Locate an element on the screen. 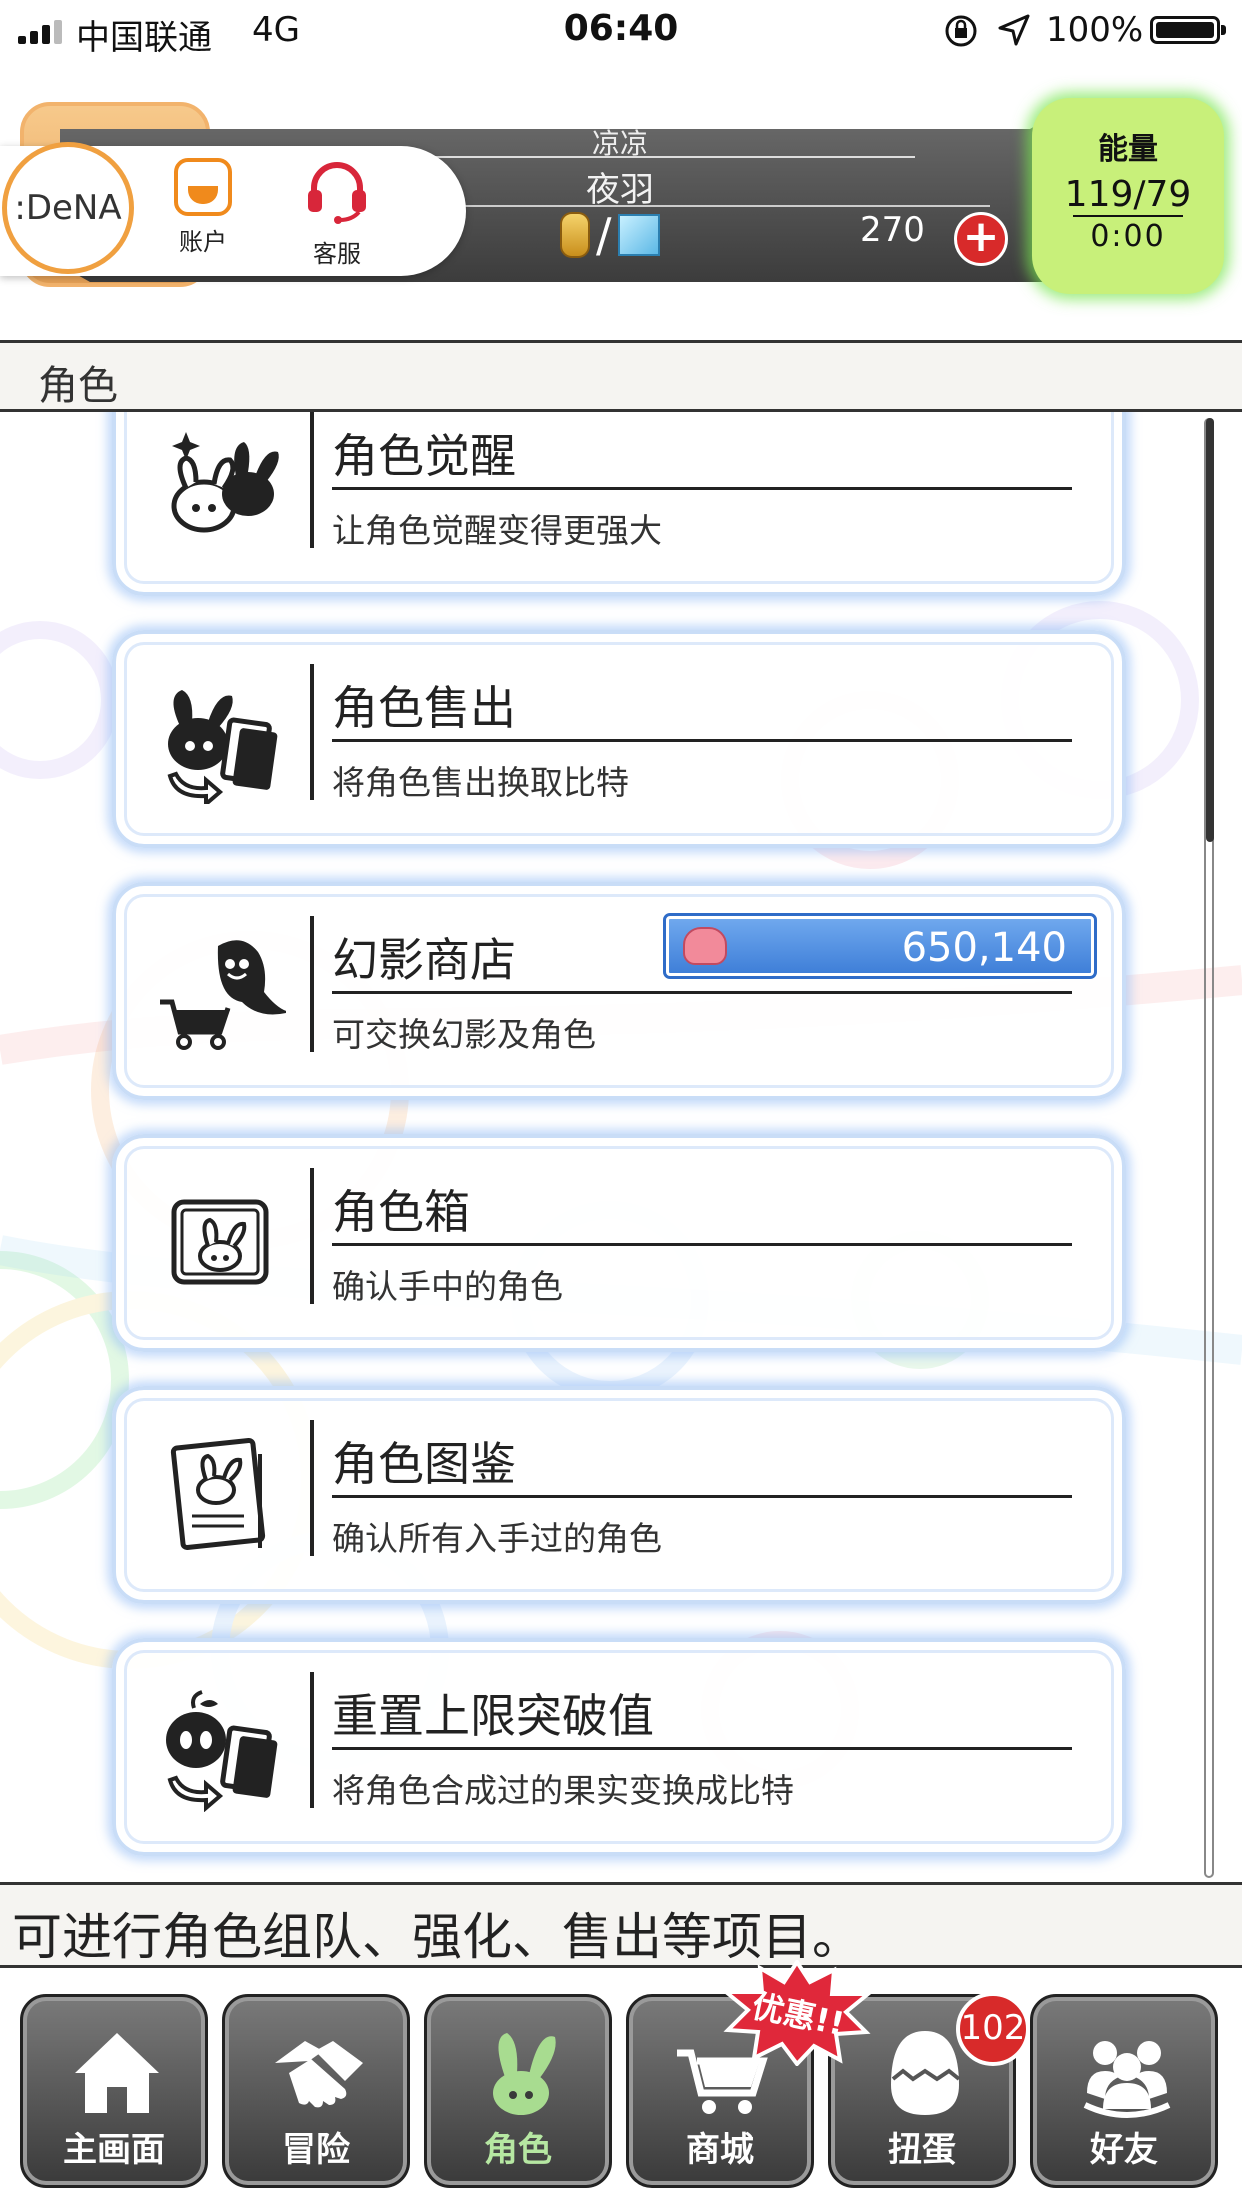  menu-item-desc: 确认所有入手过的角色 is located at coordinates (497, 1538).